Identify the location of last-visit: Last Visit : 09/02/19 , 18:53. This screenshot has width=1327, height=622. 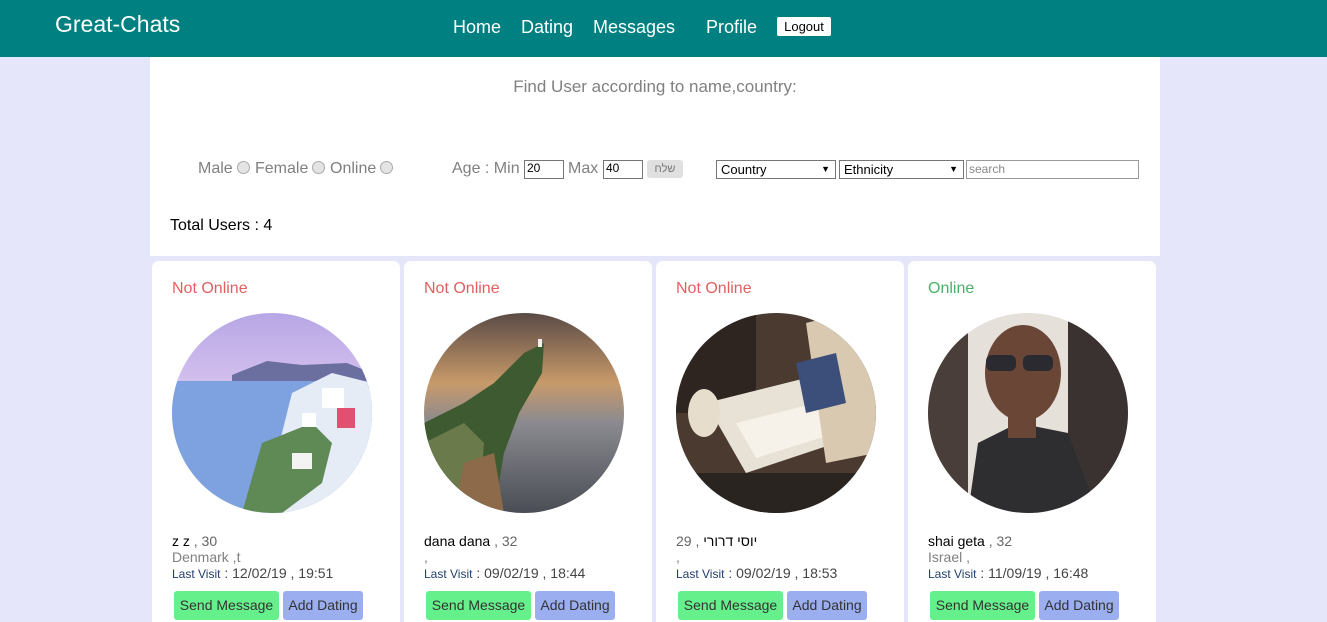
(756, 573).